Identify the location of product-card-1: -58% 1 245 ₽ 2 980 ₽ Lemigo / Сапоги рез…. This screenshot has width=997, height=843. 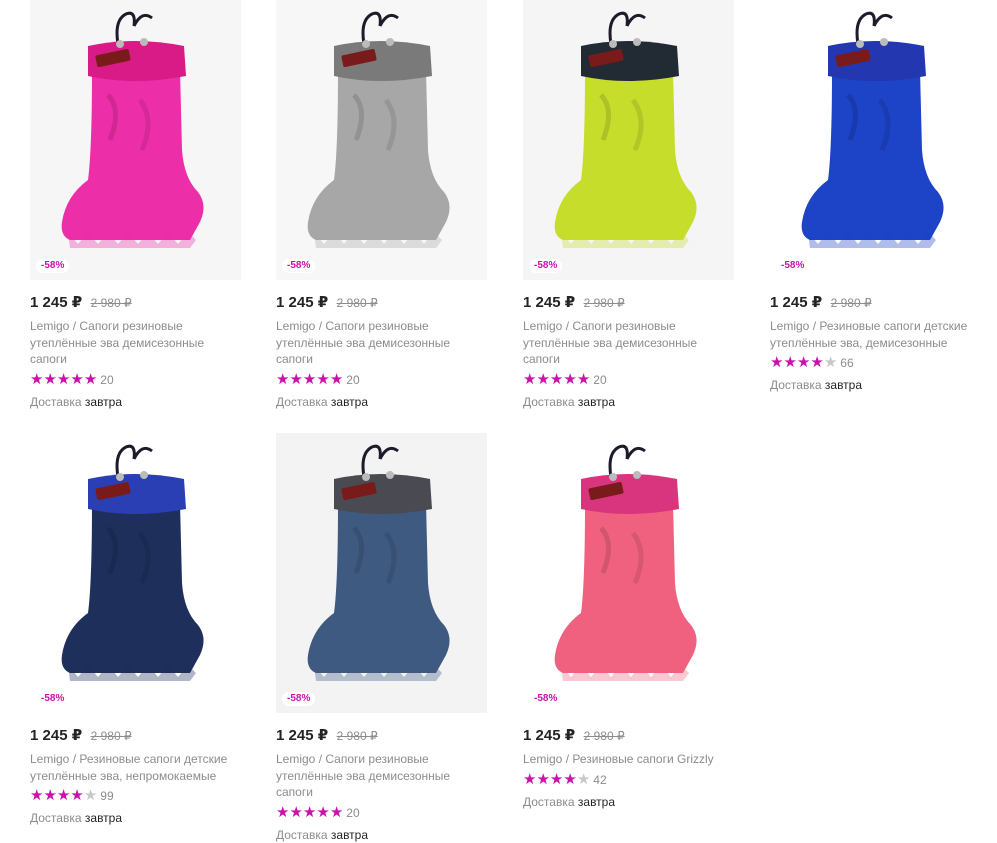
(135, 205).